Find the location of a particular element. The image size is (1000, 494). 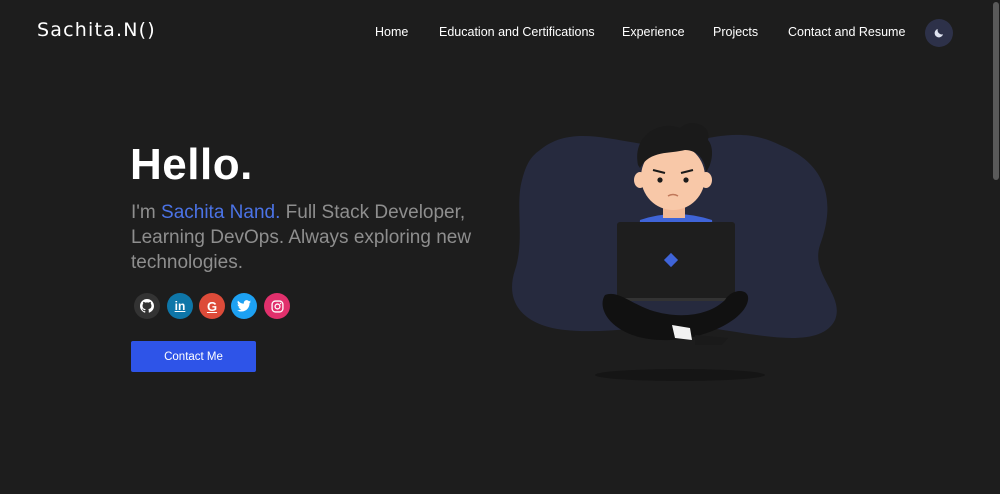

github-icon is located at coordinates (147, 306).